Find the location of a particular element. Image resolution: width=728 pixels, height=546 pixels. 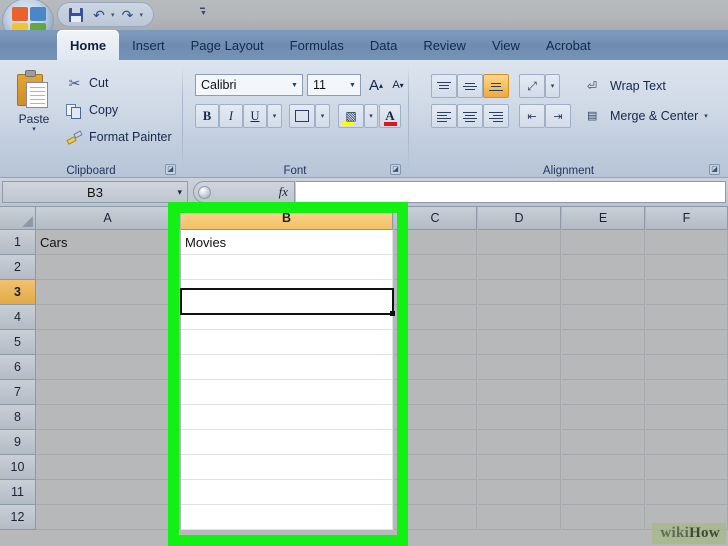

formula-input is located at coordinates (511, 192).